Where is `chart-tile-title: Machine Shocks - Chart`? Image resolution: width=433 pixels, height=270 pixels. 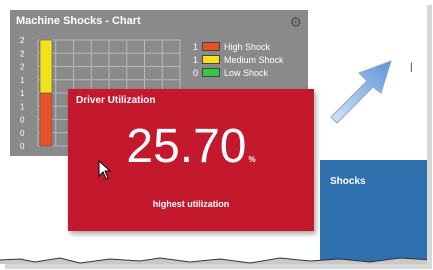
chart-tile-title: Machine Shocks - Chart is located at coordinates (78, 21).